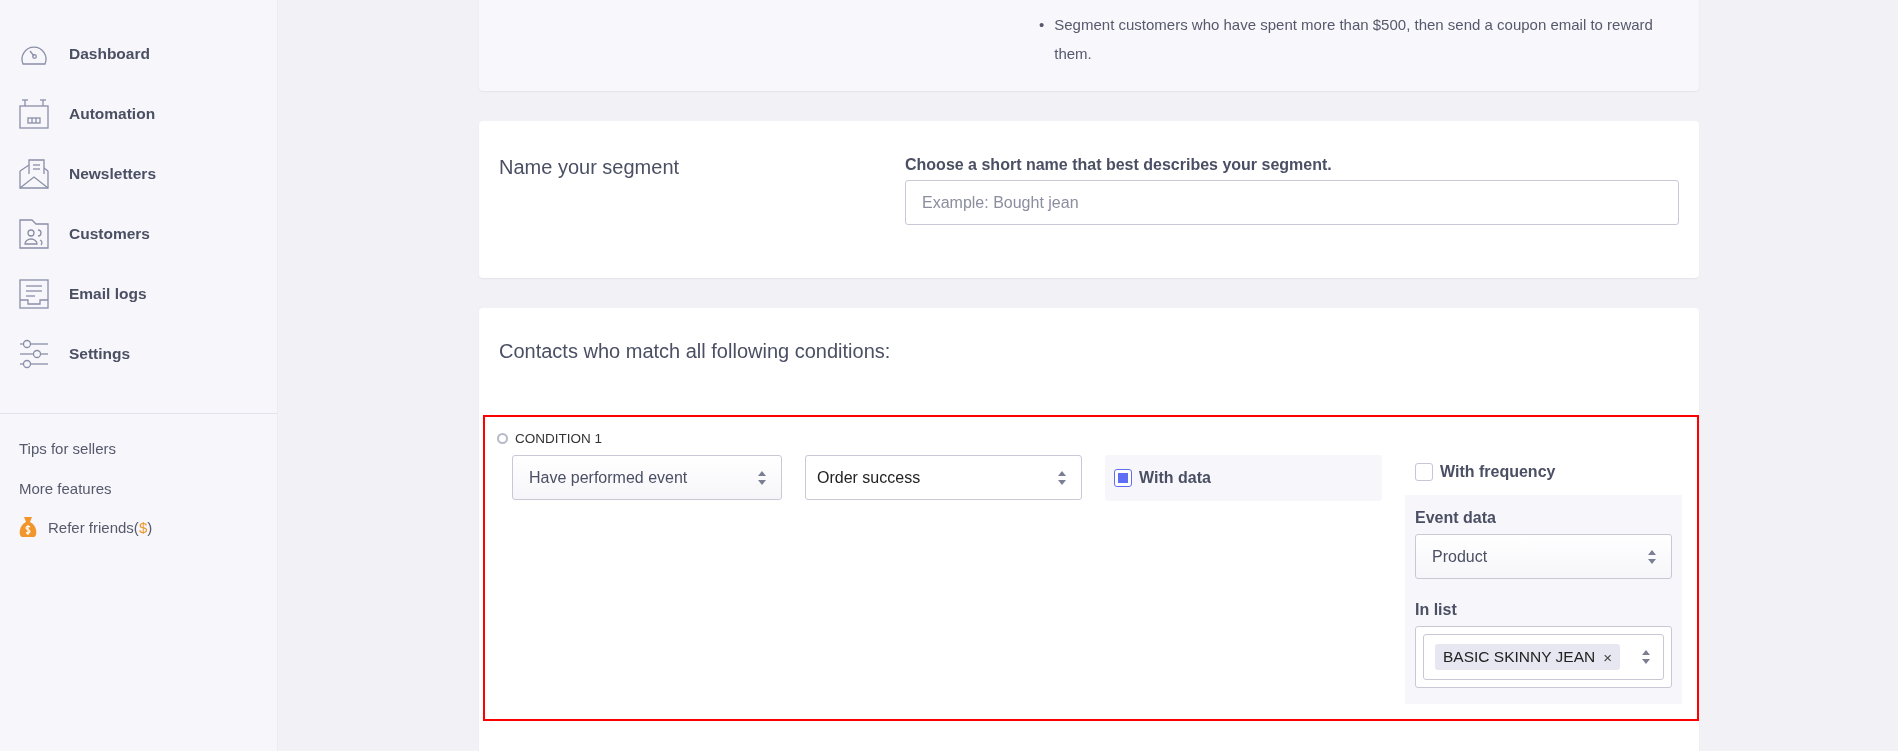 This screenshot has height=751, width=1898. Describe the element at coordinates (1519, 657) in the screenshot. I see `tag-label: BASIC SKINNY JEAN` at that location.